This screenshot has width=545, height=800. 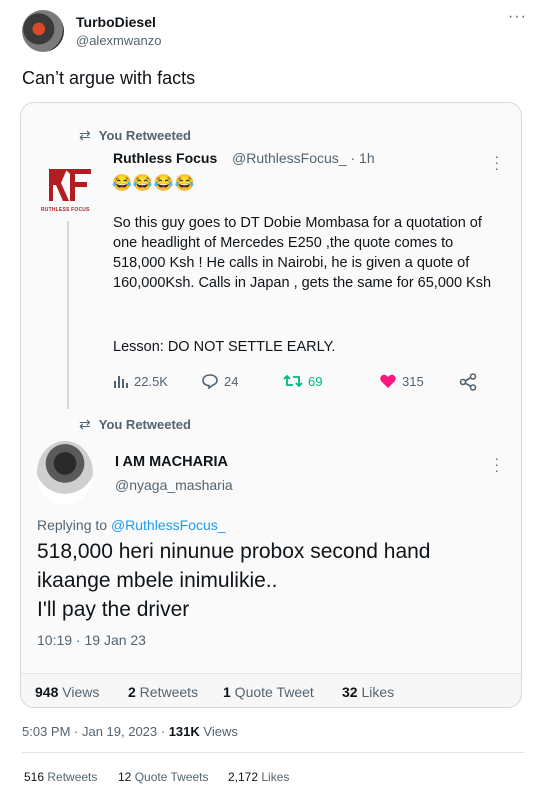 I want to click on divider, so click(x=273, y=752).